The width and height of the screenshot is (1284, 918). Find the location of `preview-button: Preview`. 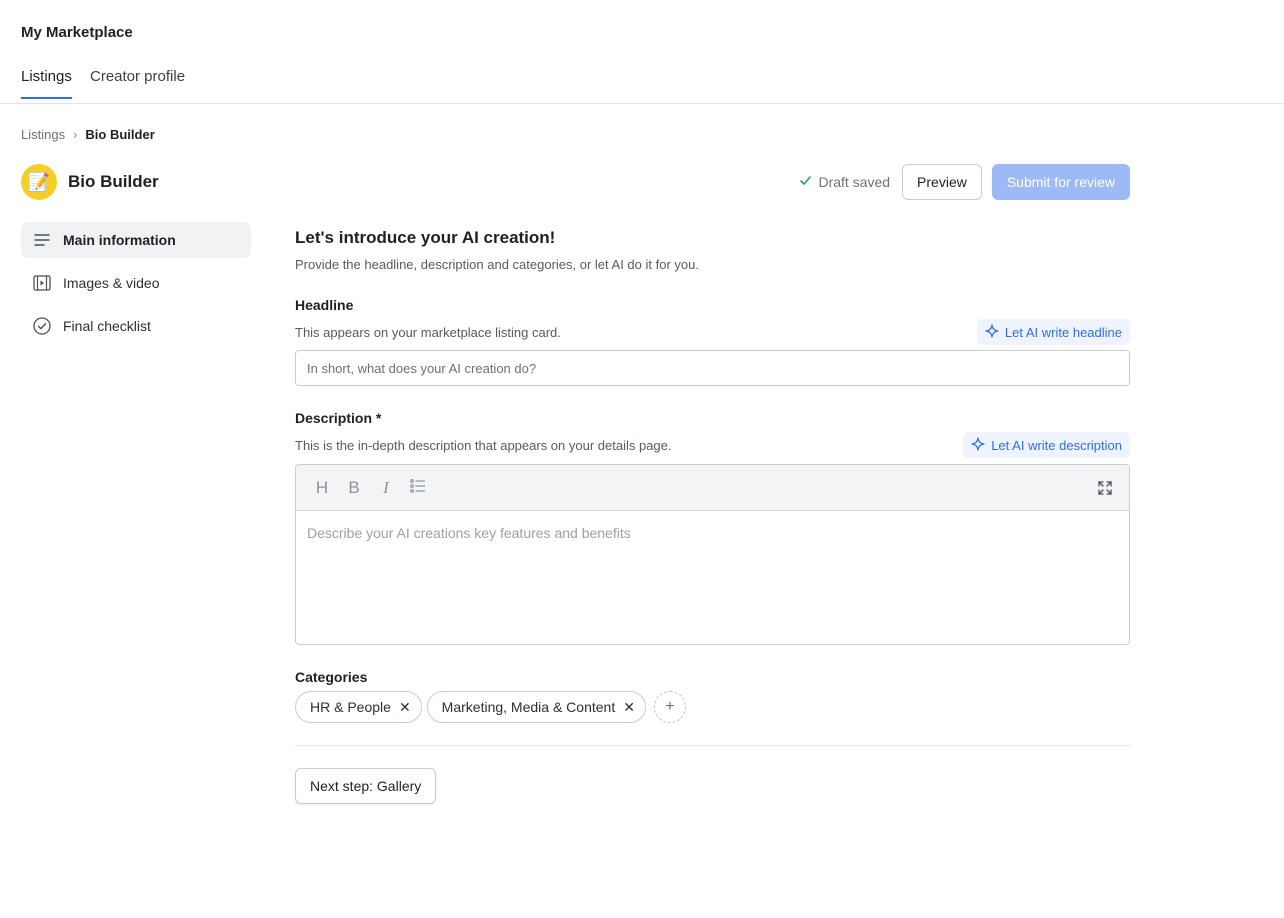

preview-button: Preview is located at coordinates (942, 182).